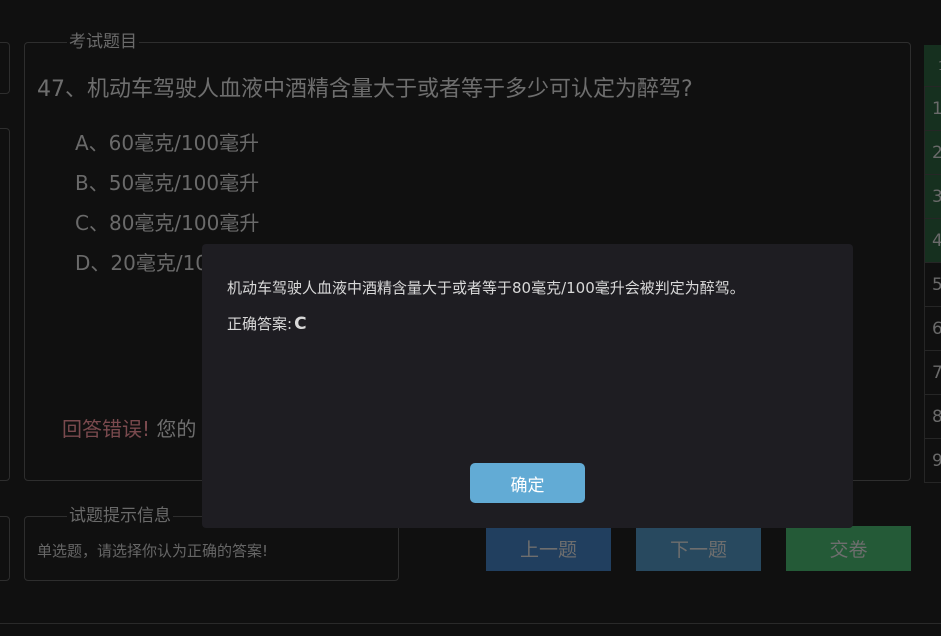 The height and width of the screenshot is (636, 941). Describe the element at coordinates (486, 288) in the screenshot. I see `explanation-text: 机动车驾驶人血液中酒精含量大于或者等于80毫克/100毫升会被判定为醉驾。` at that location.